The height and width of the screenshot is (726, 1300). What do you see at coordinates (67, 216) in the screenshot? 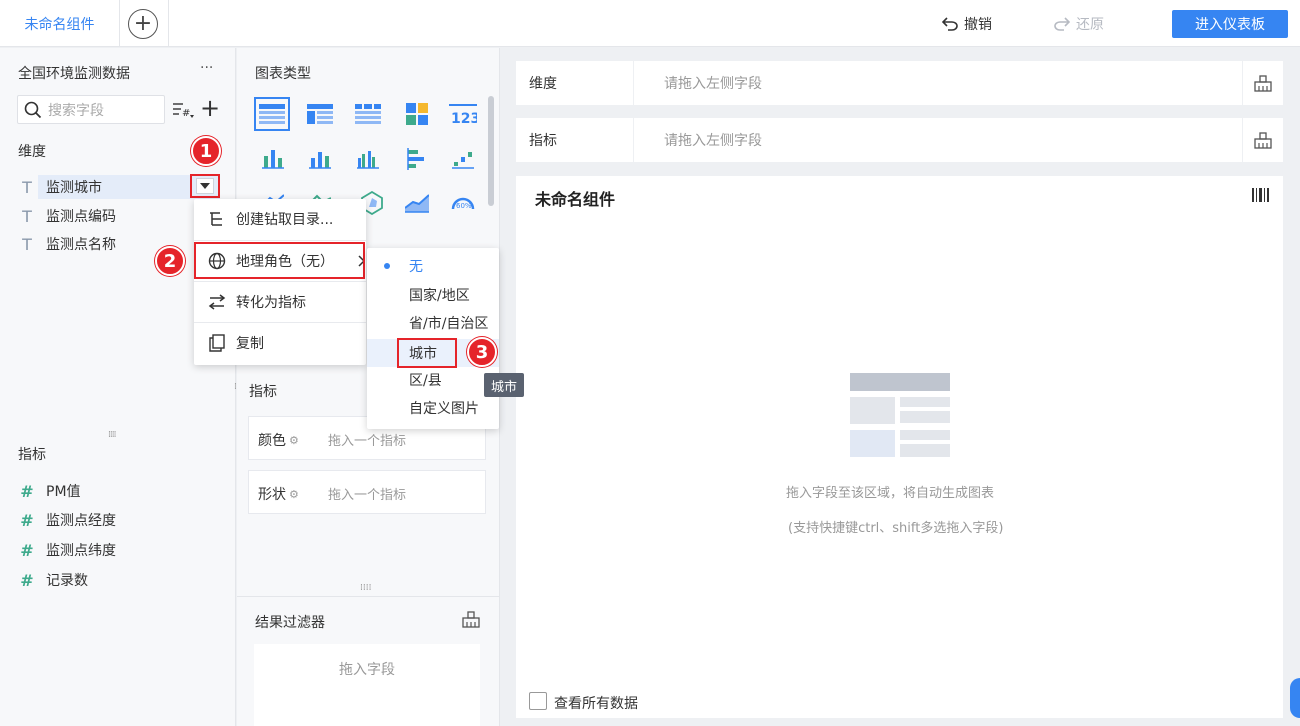
I see `dimension-field: T 监测点编码` at bounding box center [67, 216].